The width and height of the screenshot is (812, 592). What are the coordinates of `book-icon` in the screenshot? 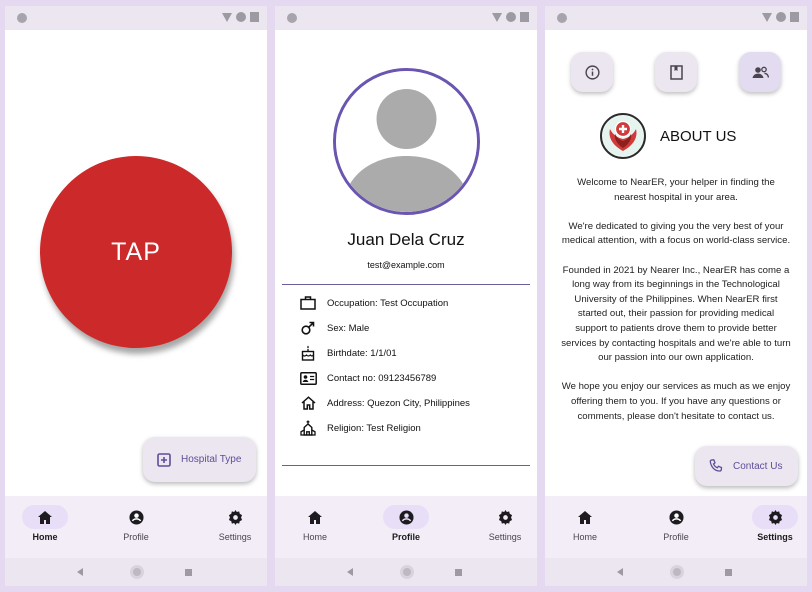 It's located at (676, 72).